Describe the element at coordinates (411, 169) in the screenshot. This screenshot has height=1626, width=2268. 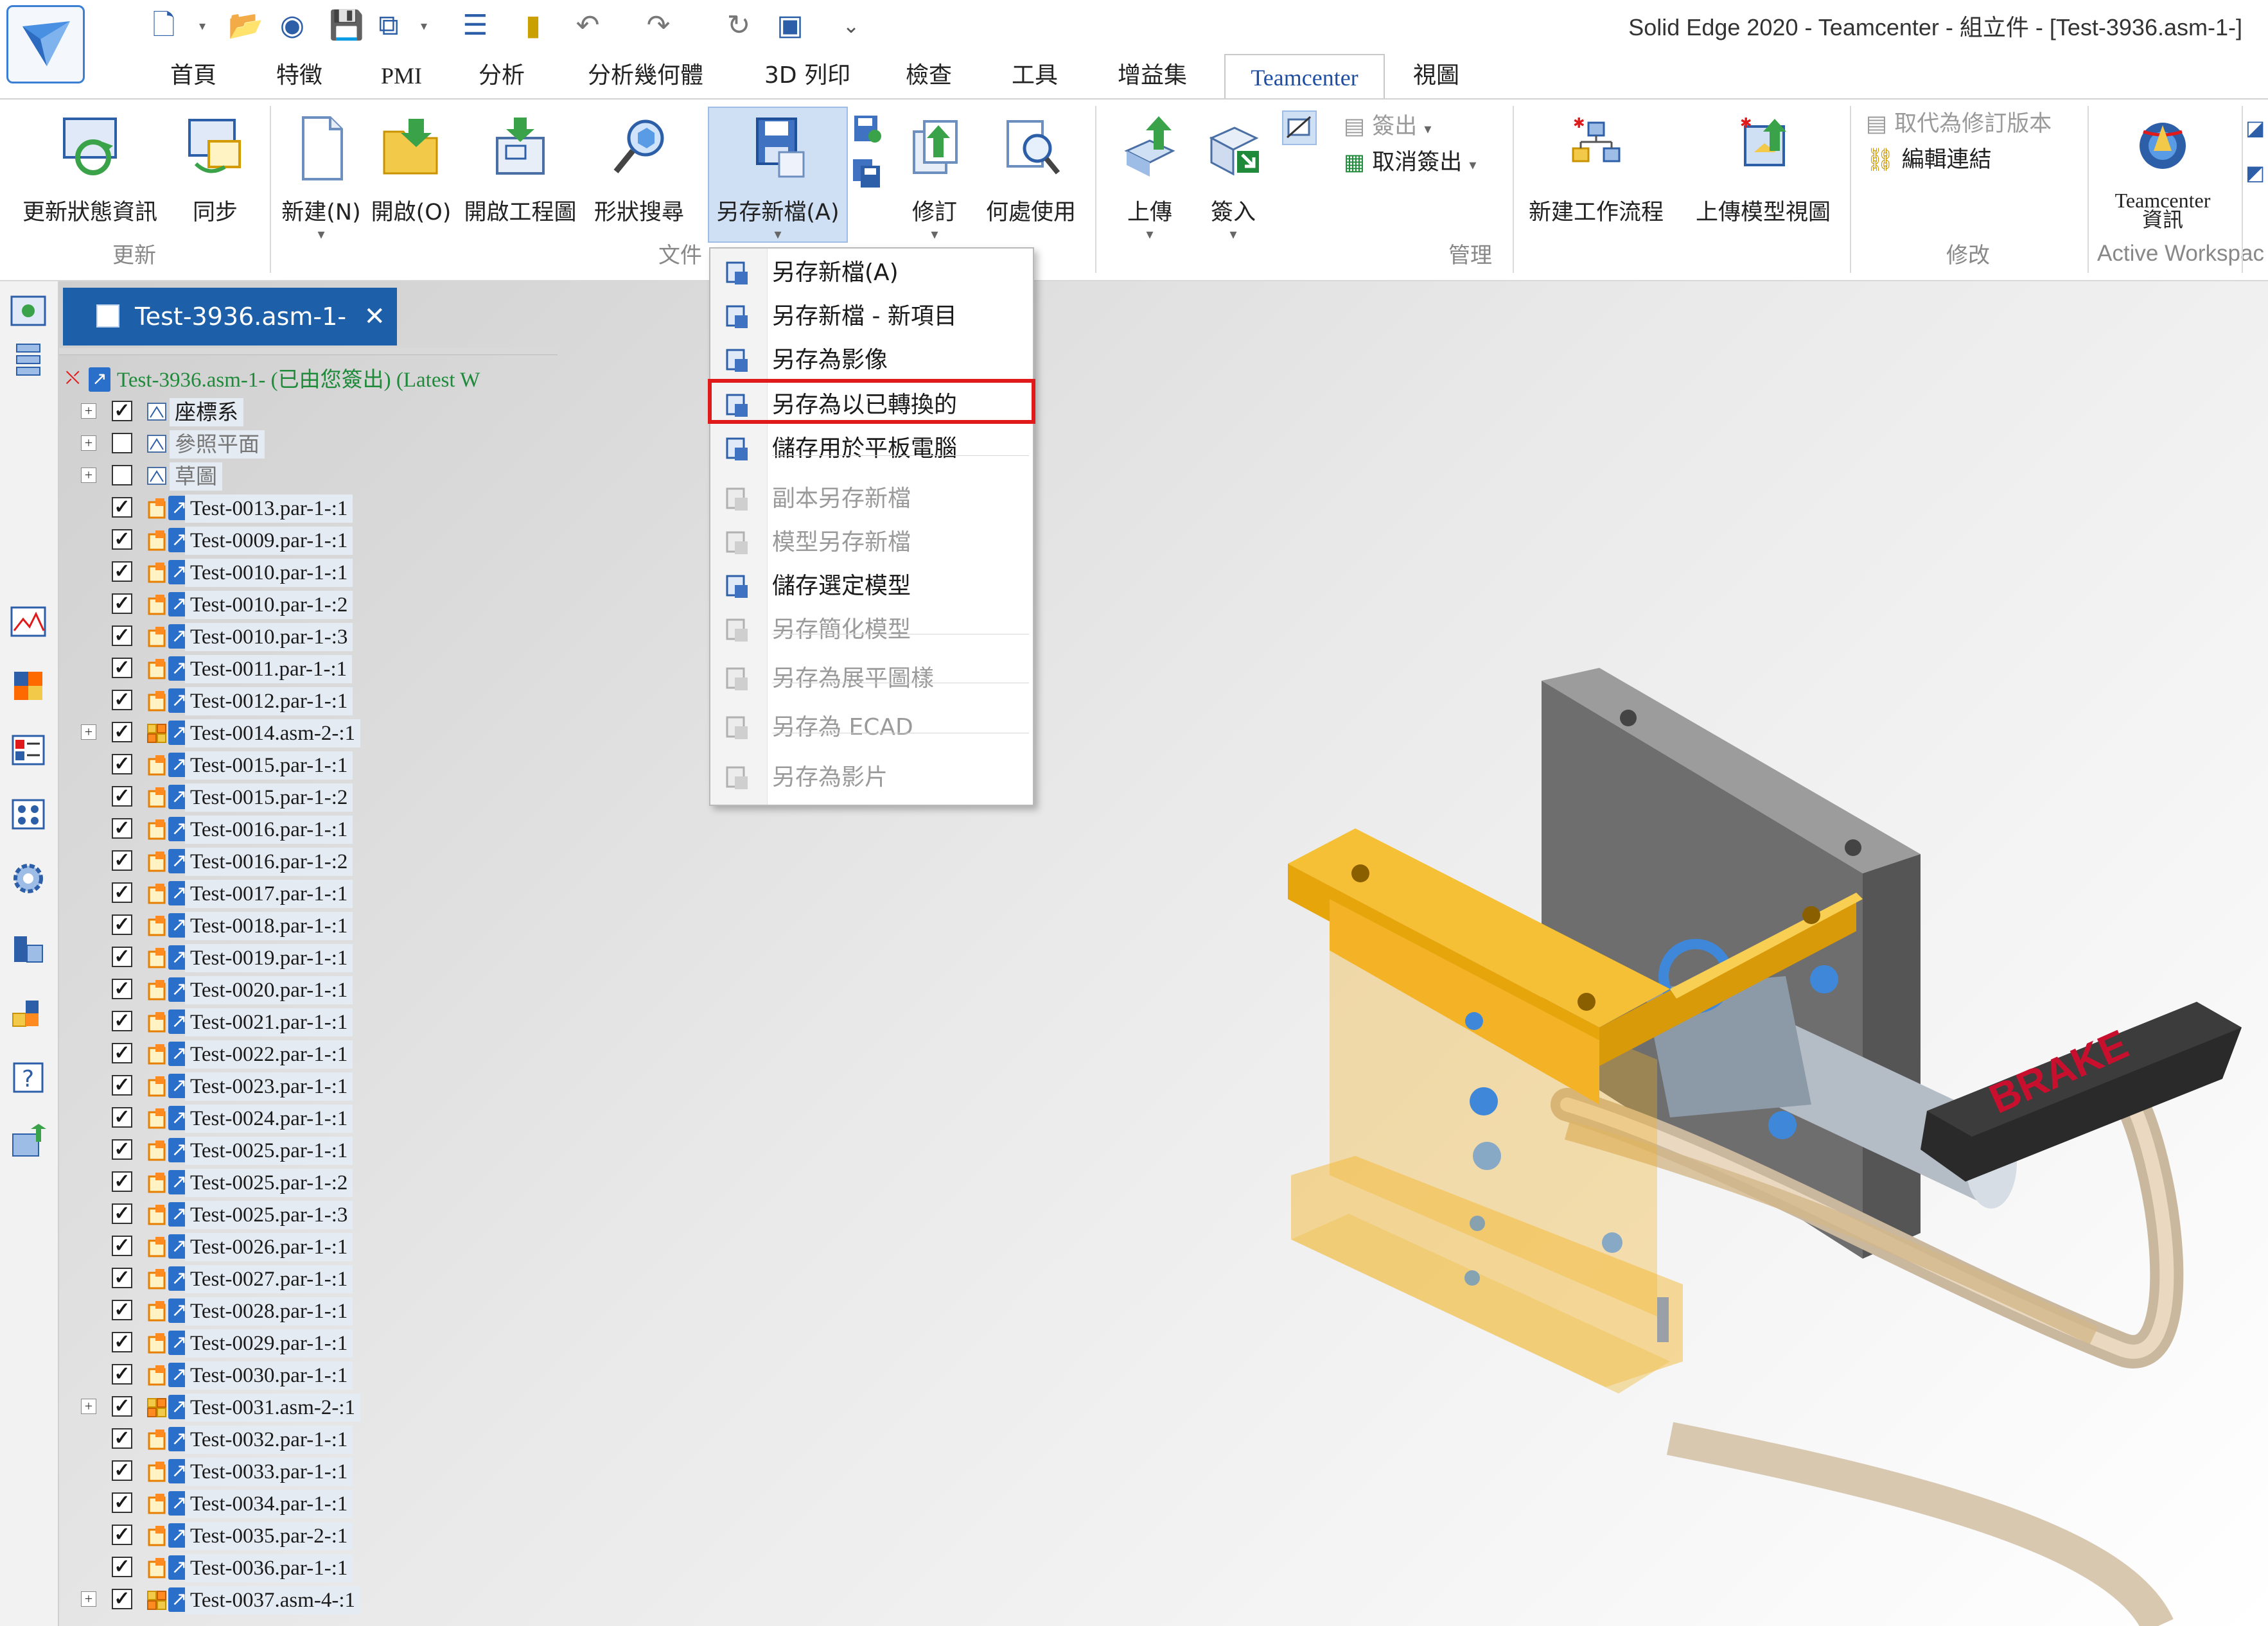
I see `open-button: 開啟(O)` at that location.